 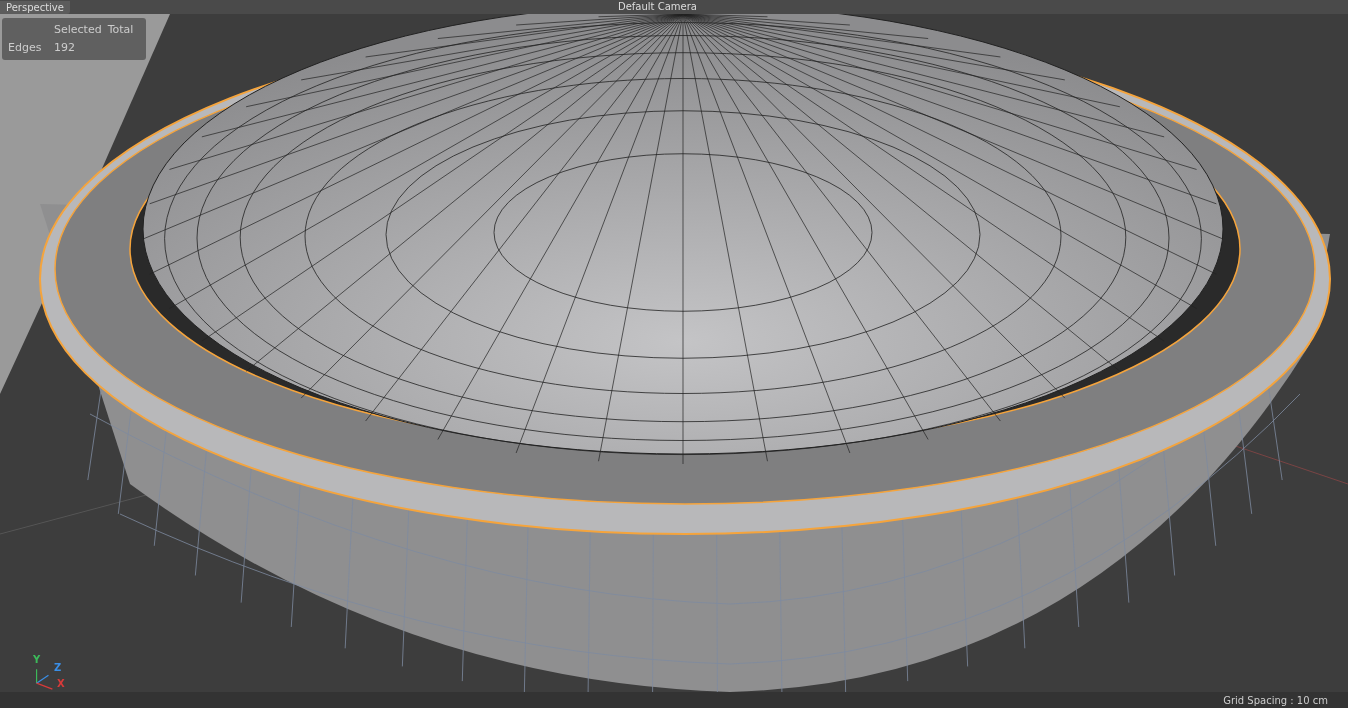 What do you see at coordinates (25, 48) in the screenshot?
I see `row-label: Edges` at bounding box center [25, 48].